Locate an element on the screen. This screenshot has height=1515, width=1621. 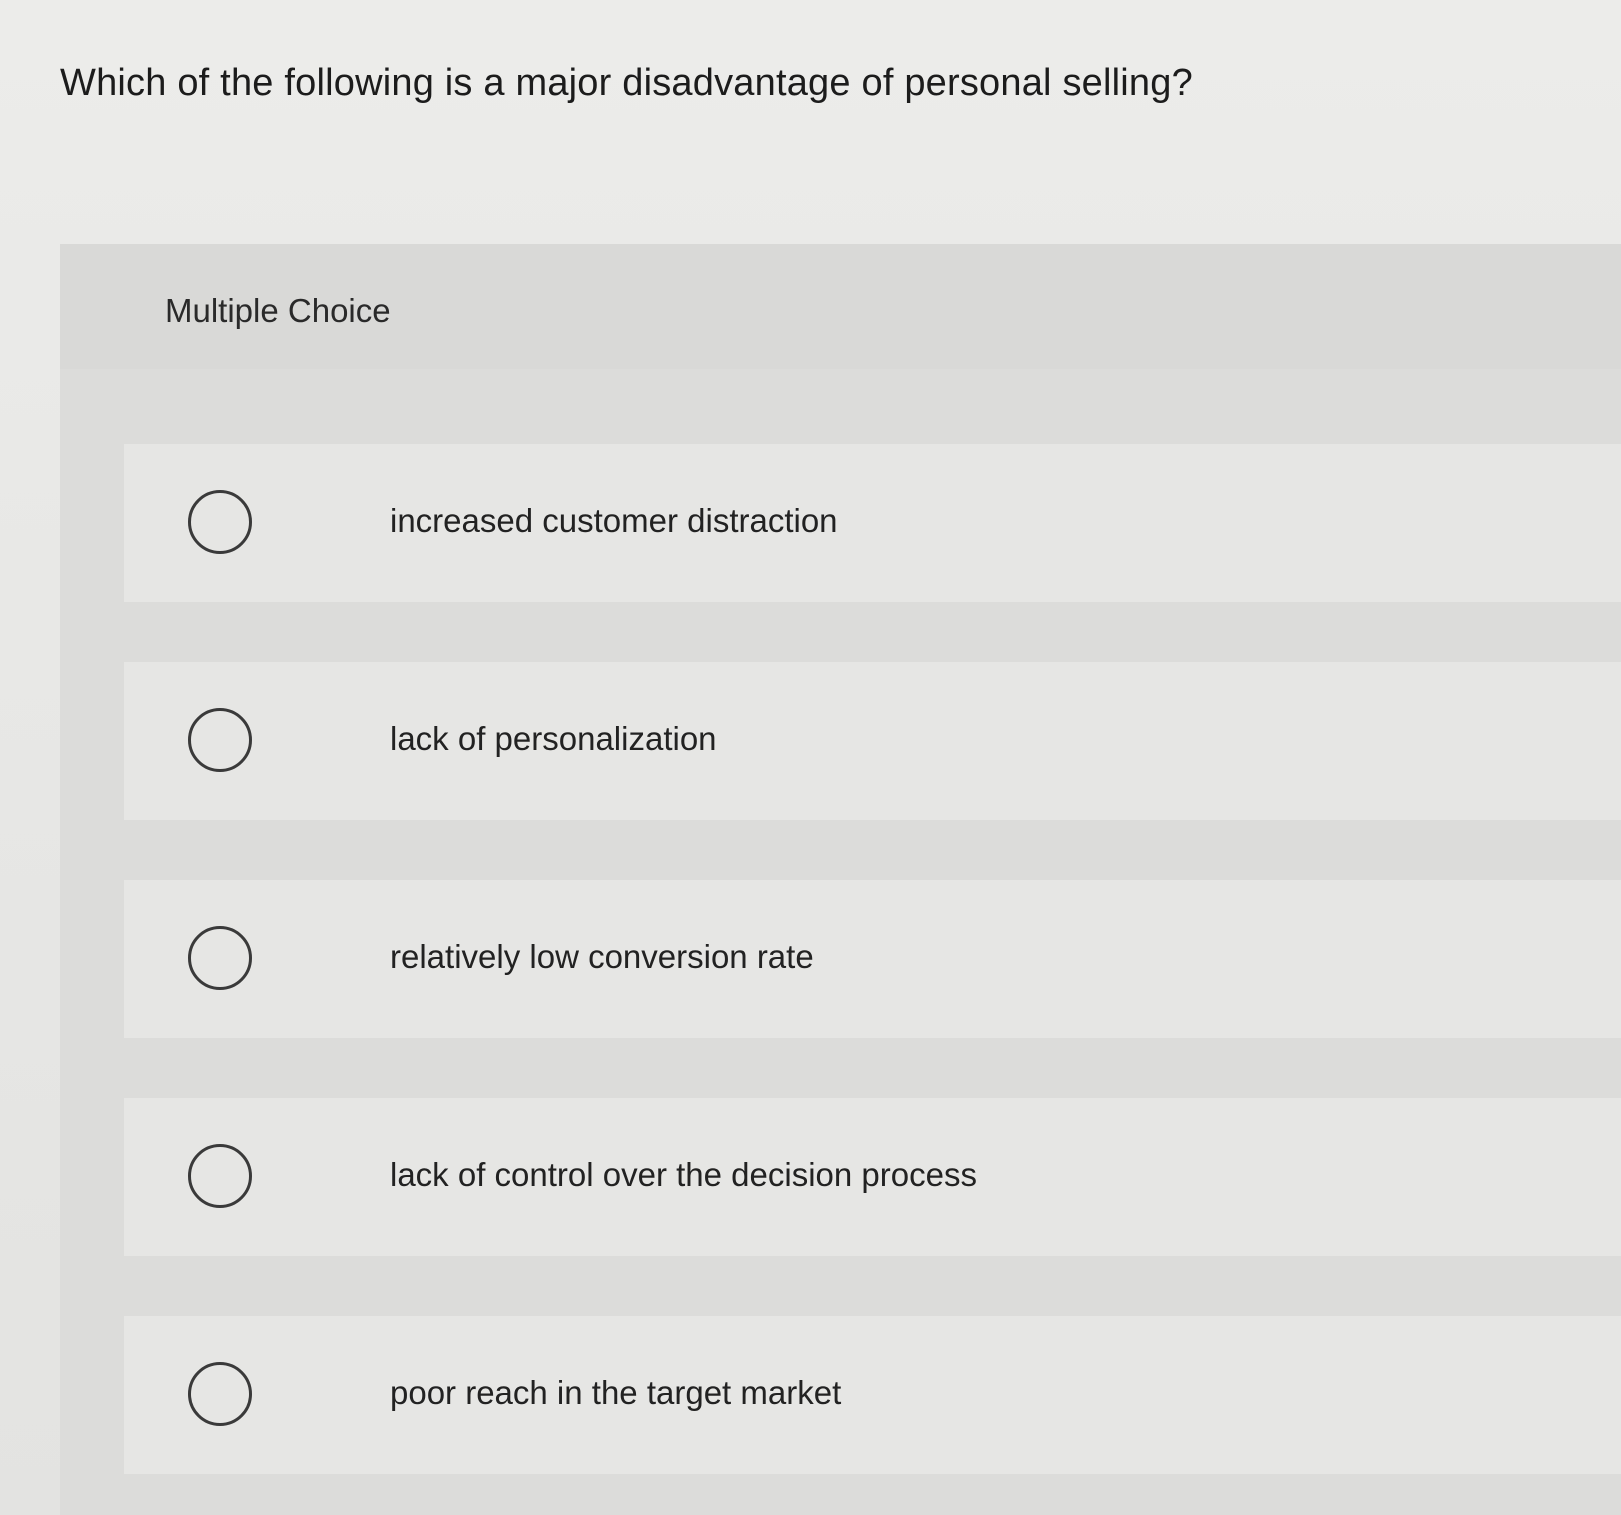
choice-label: lack of personalization is located at coordinates (553, 738).